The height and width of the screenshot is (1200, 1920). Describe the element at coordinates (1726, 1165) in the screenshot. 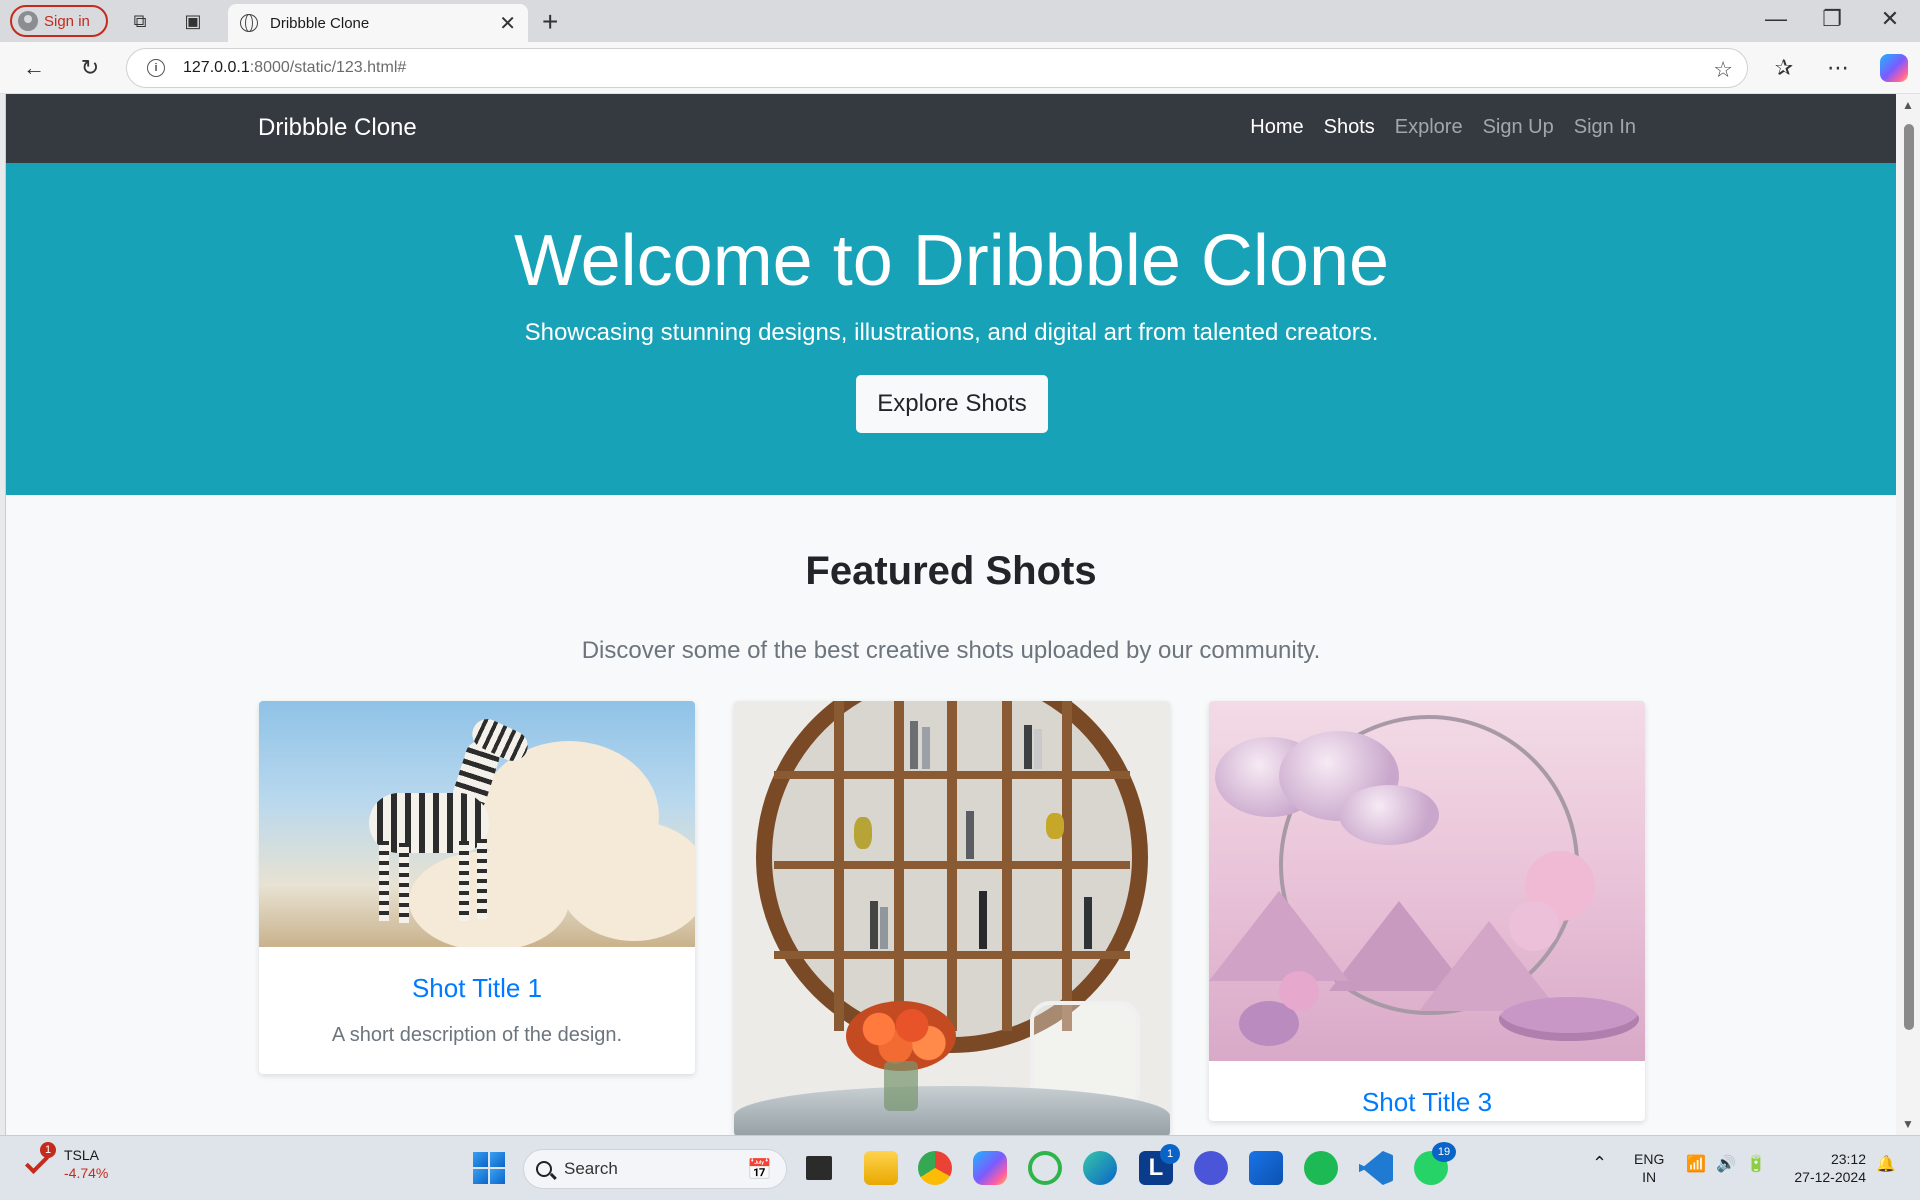

I see `volume-icon: 🔊` at that location.